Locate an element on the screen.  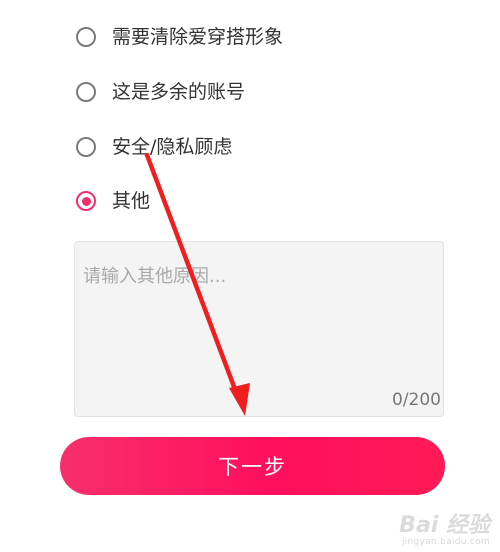
option-label: 其他 is located at coordinates (131, 201).